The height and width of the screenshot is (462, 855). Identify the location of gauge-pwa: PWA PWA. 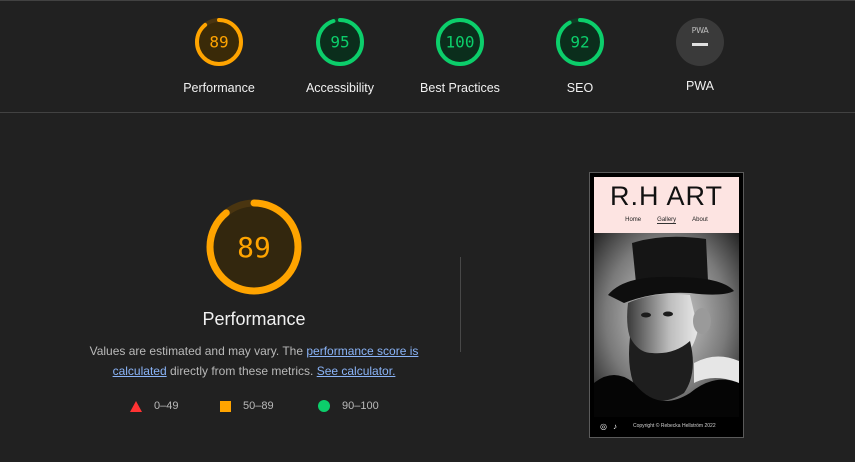
(700, 54).